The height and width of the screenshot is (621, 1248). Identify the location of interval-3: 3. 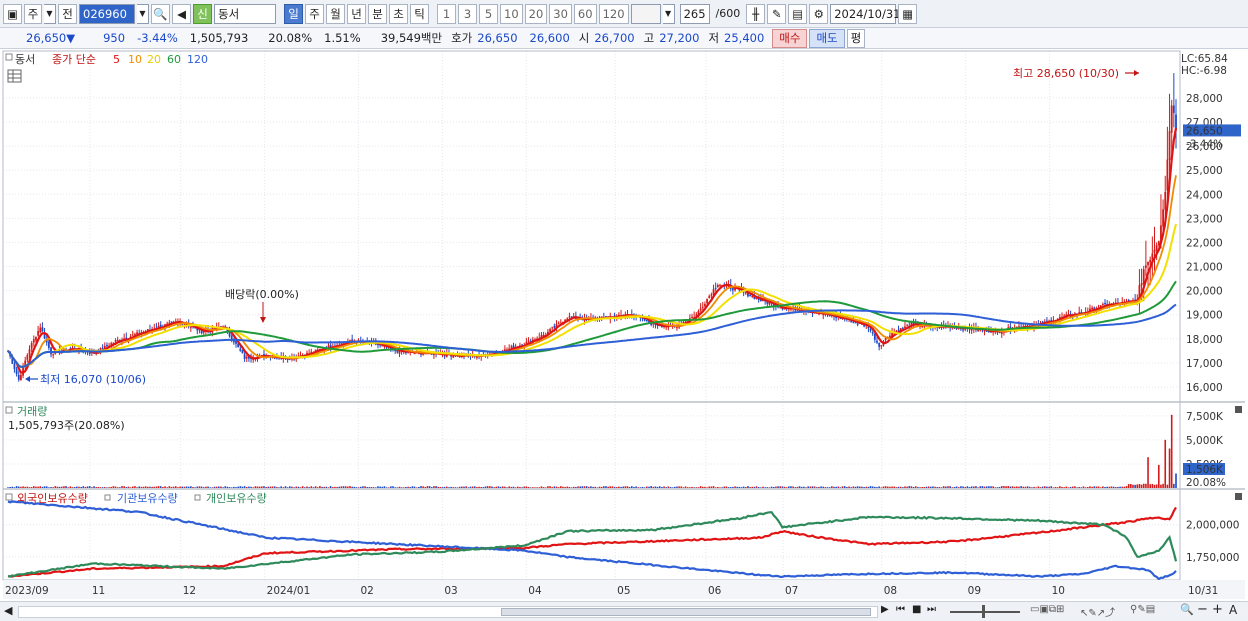
(467, 13).